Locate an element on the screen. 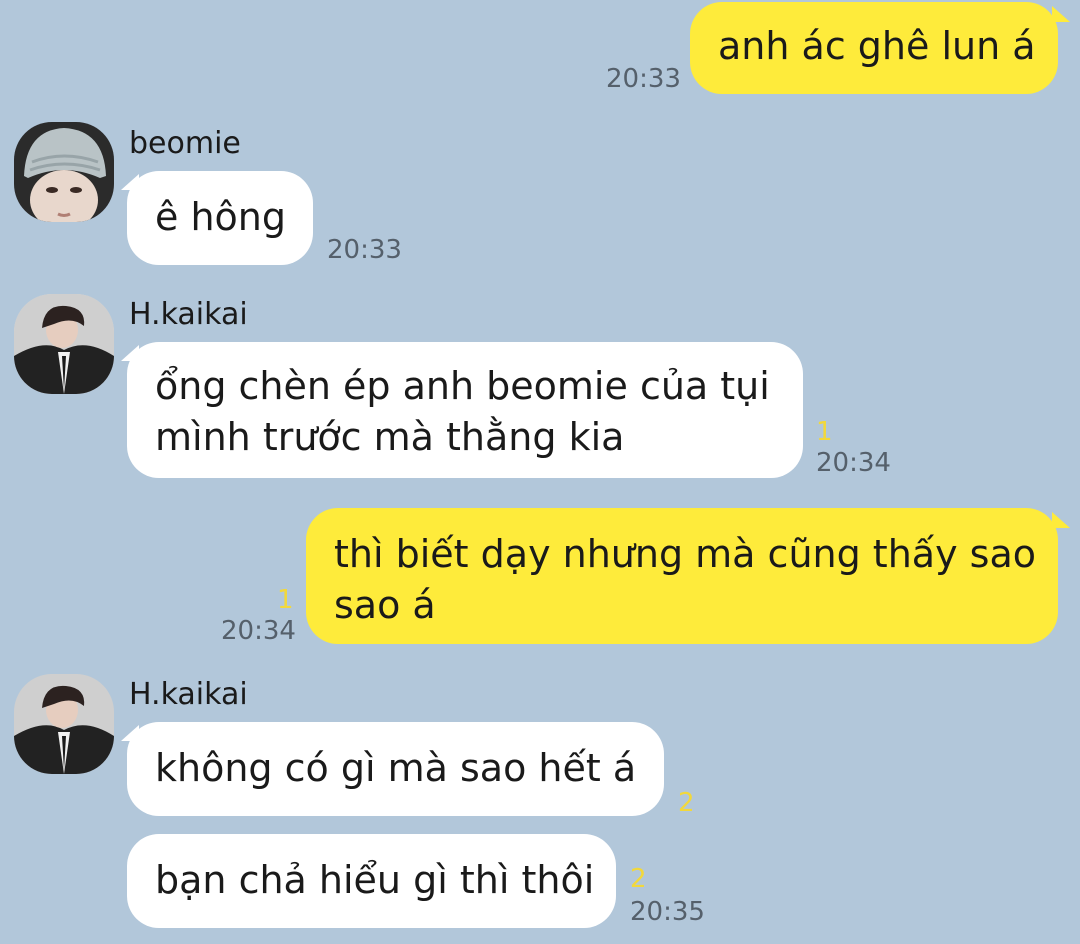  message-timestamp: 20:35 is located at coordinates (667, 912).